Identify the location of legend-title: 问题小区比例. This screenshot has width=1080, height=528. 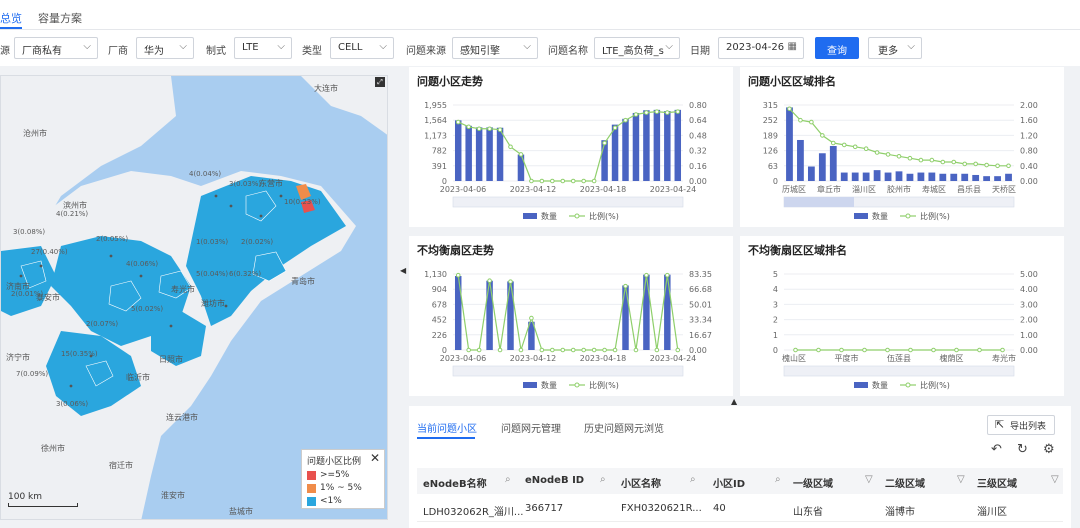
(334, 462).